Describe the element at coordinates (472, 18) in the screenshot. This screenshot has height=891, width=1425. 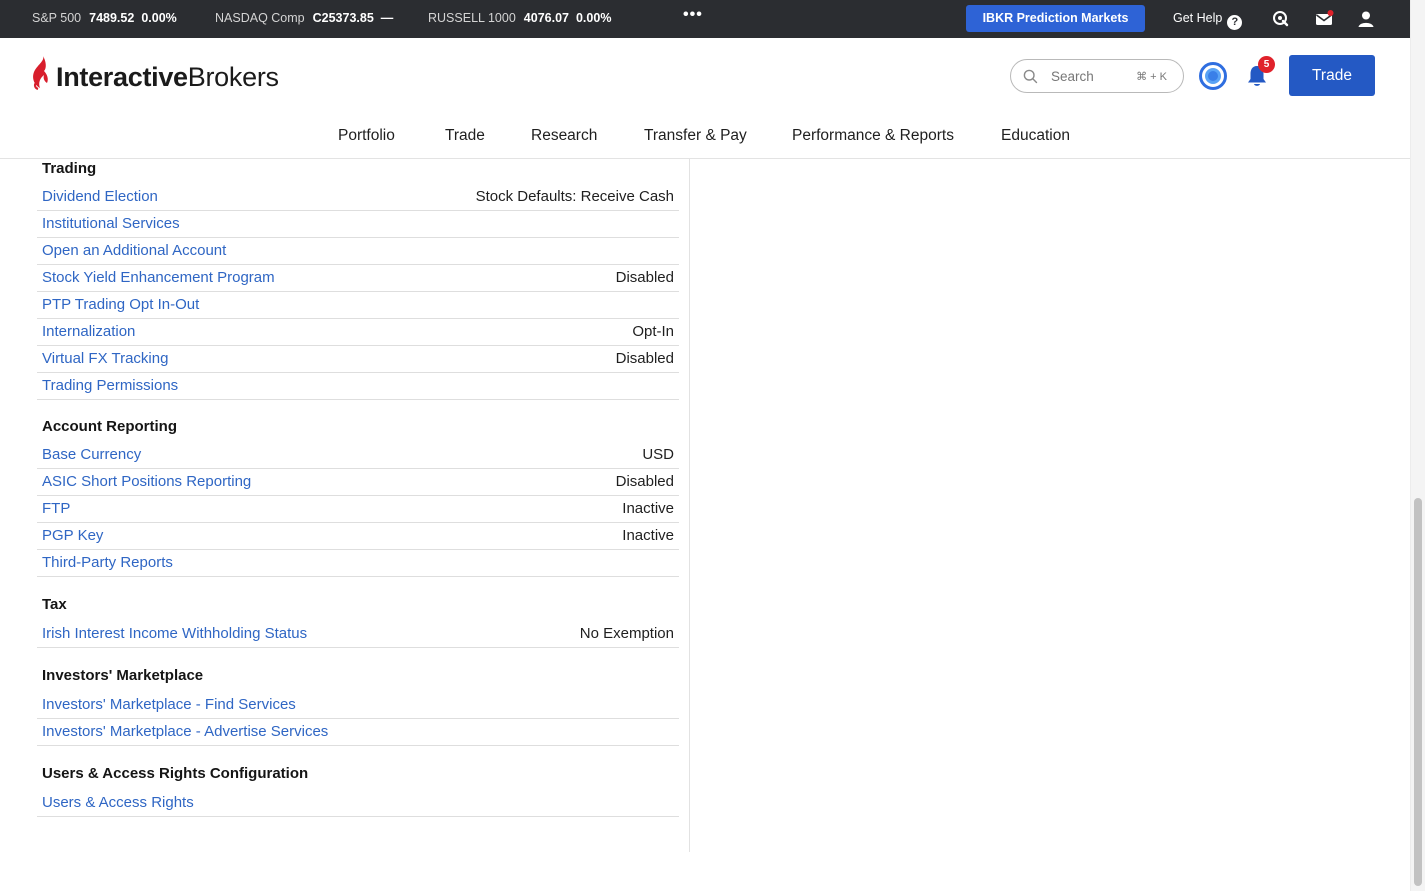
I see `ticker-name: RUSSELL 1000` at that location.